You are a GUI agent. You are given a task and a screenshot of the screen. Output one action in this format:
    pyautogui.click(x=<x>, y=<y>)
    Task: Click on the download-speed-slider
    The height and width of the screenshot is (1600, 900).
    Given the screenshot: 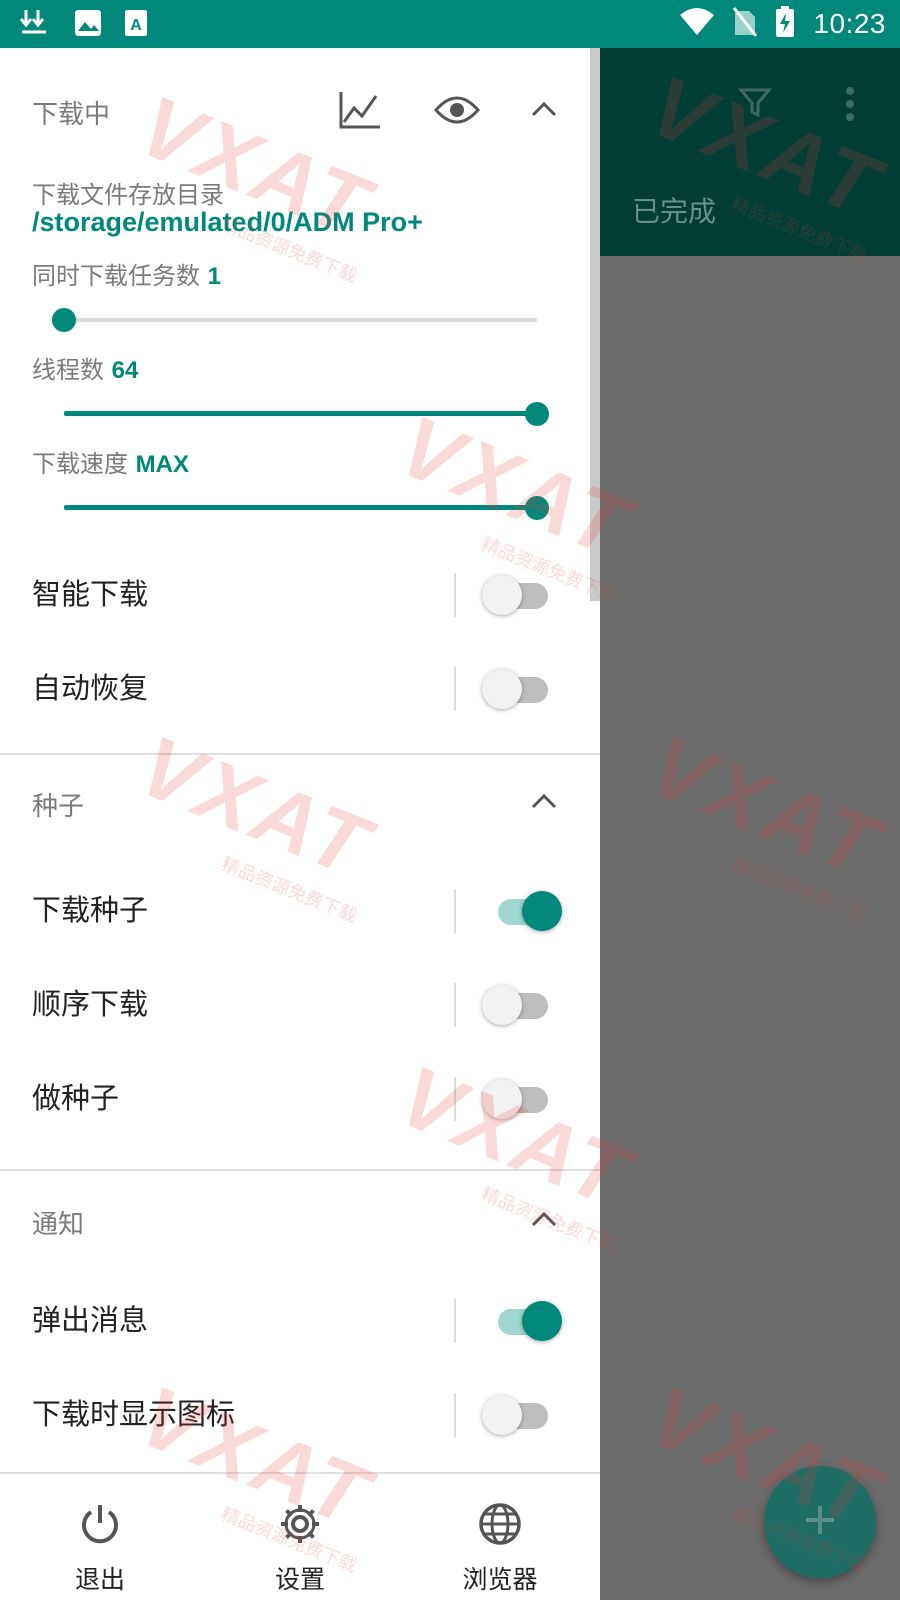 What is the action you would take?
    pyautogui.click(x=306, y=508)
    